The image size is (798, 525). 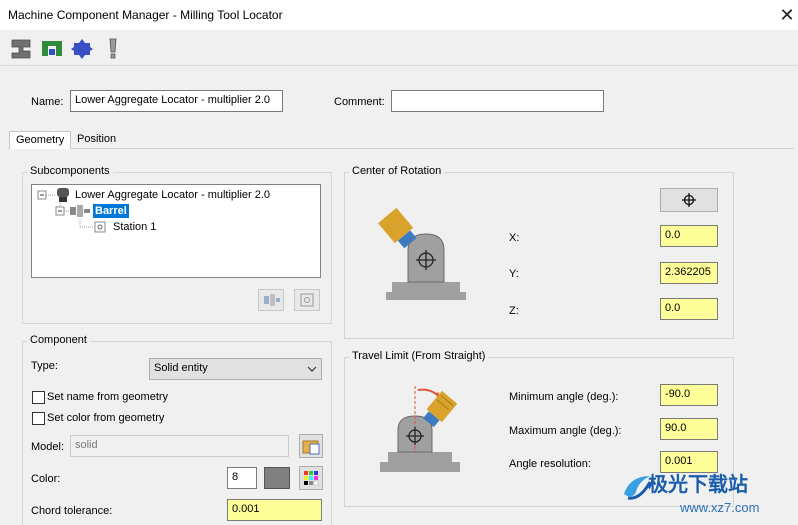 What do you see at coordinates (179, 446) in the screenshot?
I see `model-input: solid` at bounding box center [179, 446].